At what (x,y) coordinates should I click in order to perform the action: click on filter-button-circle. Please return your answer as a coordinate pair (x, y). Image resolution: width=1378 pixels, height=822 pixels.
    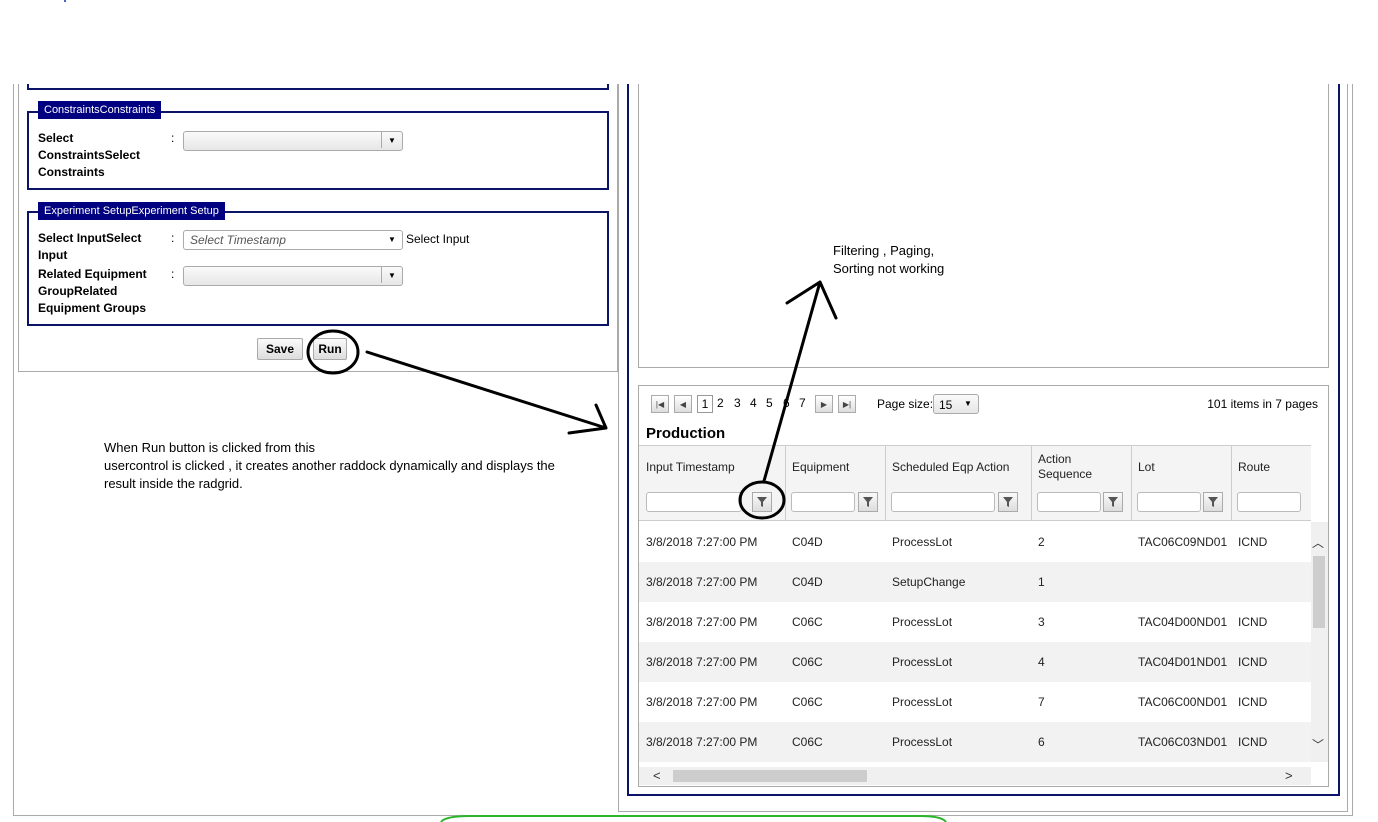
    Looking at the image, I should click on (762, 500).